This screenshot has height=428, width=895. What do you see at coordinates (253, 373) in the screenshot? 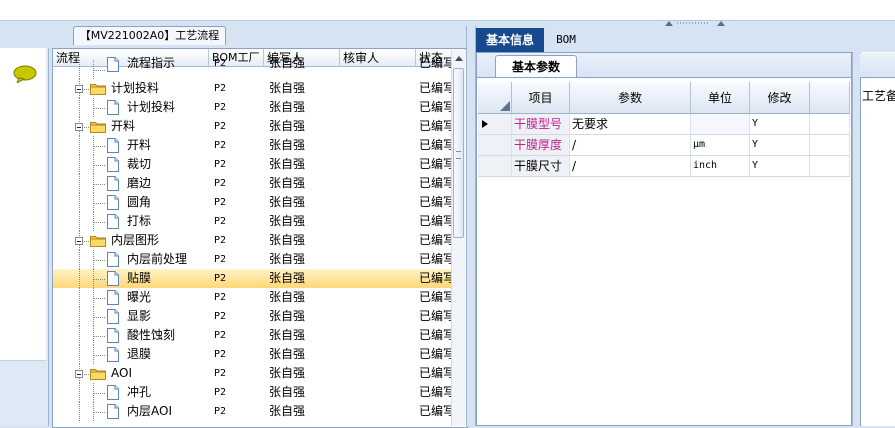
I see `tree-folder-row: AOI P2 张自强 已编写` at bounding box center [253, 373].